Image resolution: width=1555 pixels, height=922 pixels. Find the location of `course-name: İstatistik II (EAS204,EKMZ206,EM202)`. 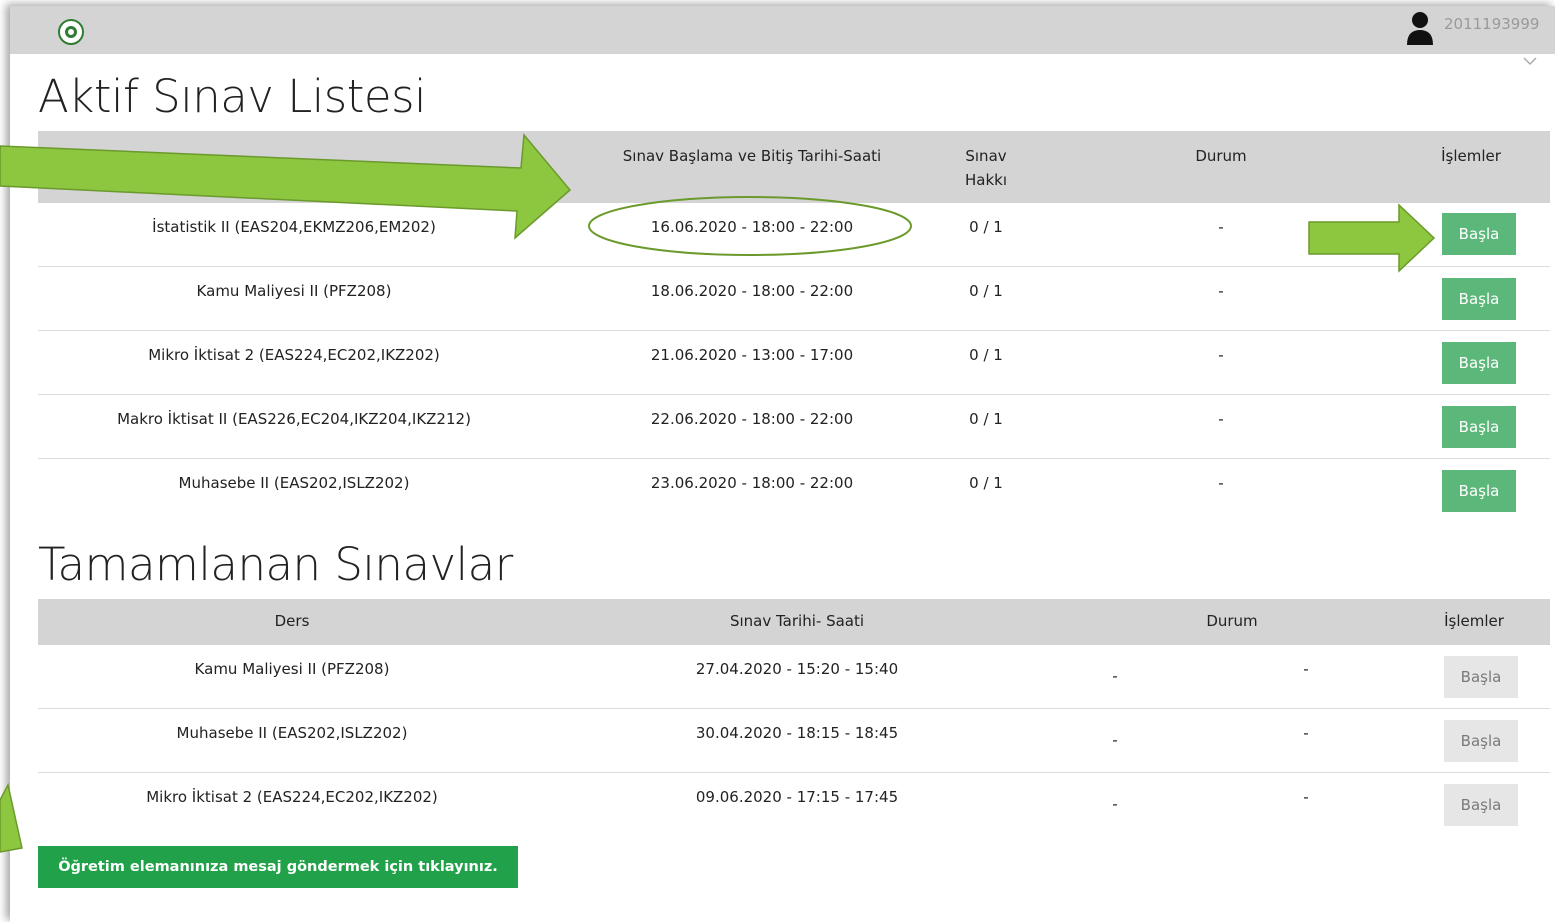

course-name: İstatistik II (EAS204,EKMZ206,EM202) is located at coordinates (294, 227).